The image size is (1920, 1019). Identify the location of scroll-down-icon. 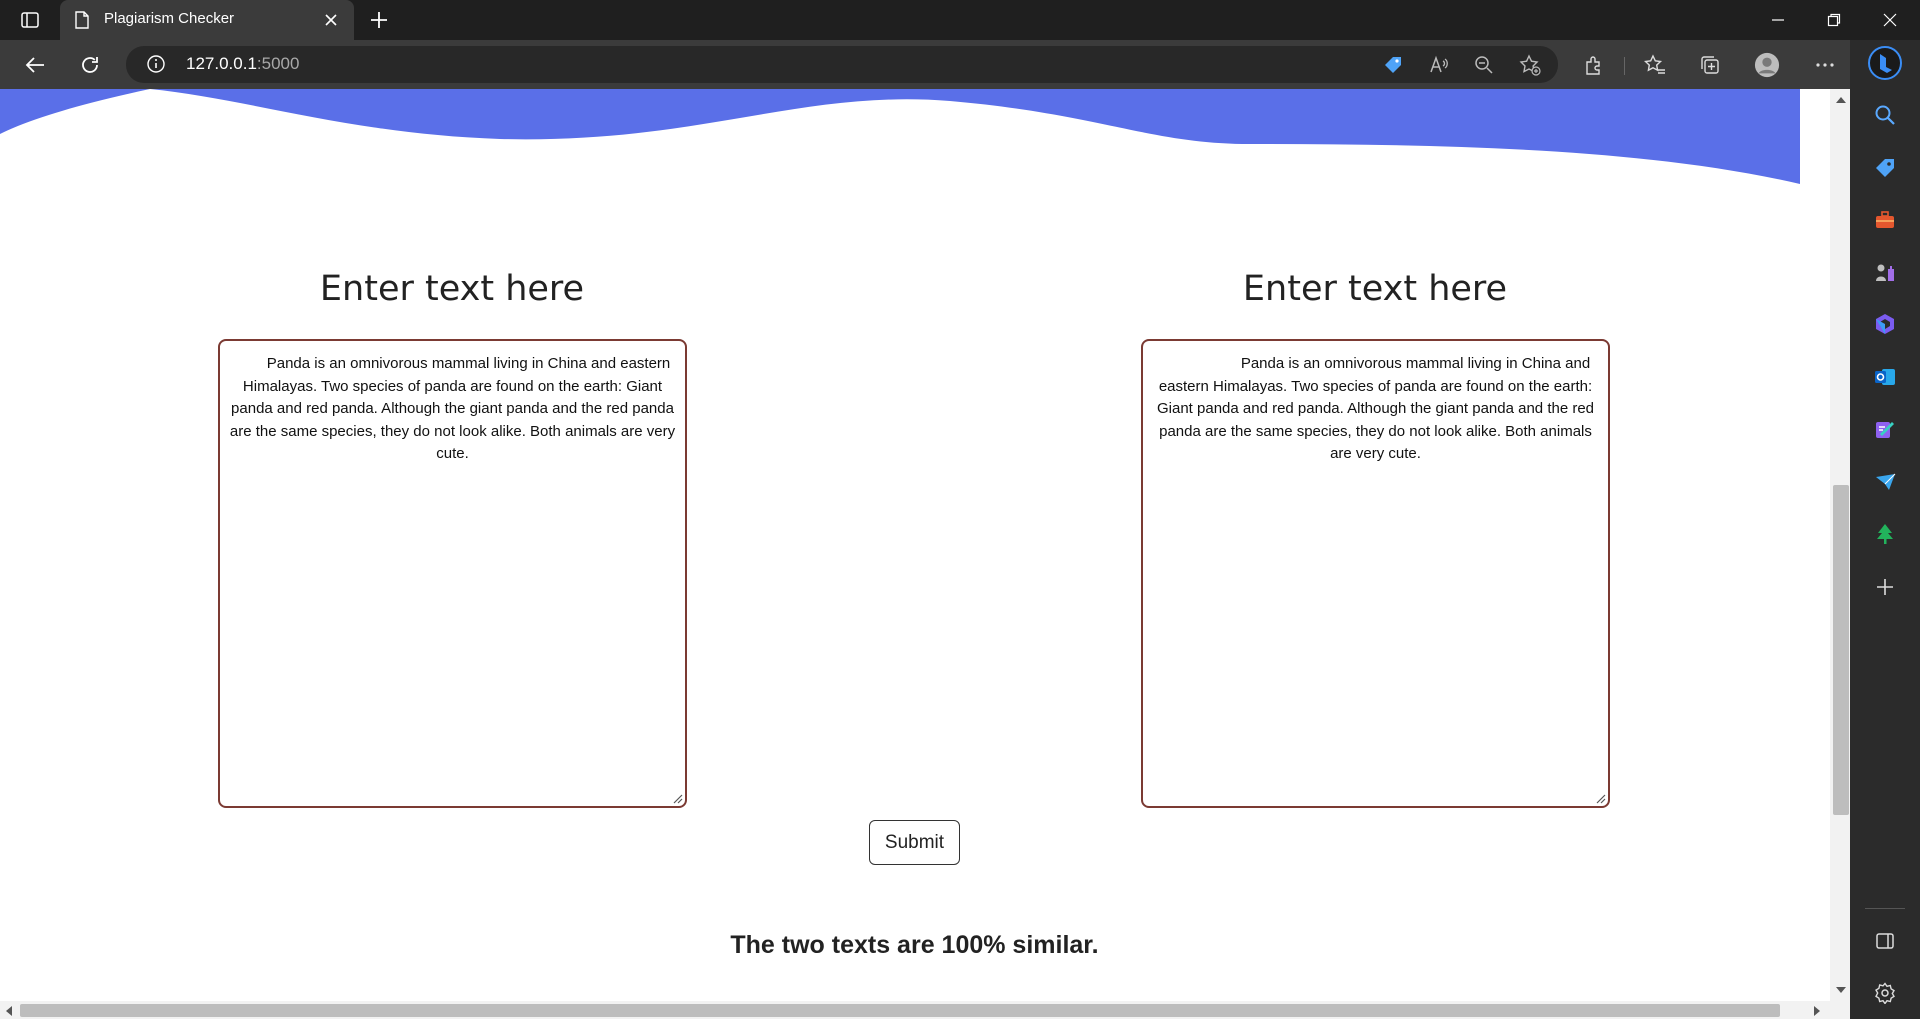
(1841, 990).